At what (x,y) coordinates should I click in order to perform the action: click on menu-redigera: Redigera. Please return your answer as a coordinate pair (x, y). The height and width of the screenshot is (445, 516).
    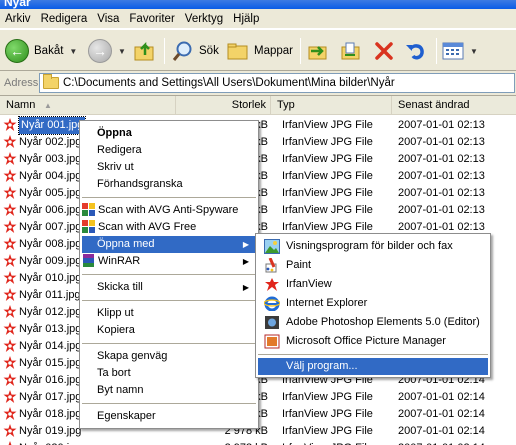
    Looking at the image, I should click on (64, 19).